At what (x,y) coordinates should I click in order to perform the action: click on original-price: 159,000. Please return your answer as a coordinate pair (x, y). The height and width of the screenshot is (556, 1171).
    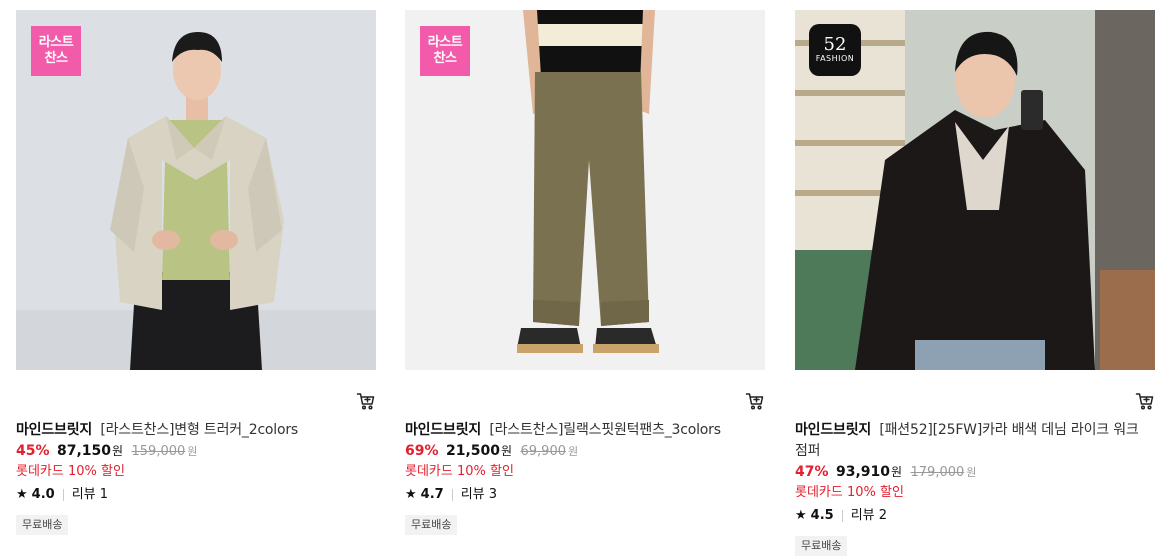
    Looking at the image, I should click on (158, 451).